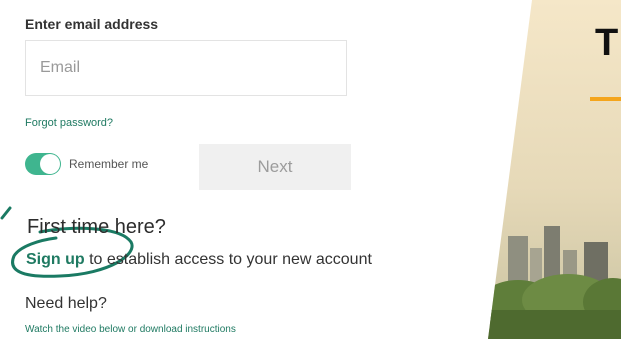 The image size is (621, 339). What do you see at coordinates (96, 227) in the screenshot?
I see `first-time-heading: First time here?` at bounding box center [96, 227].